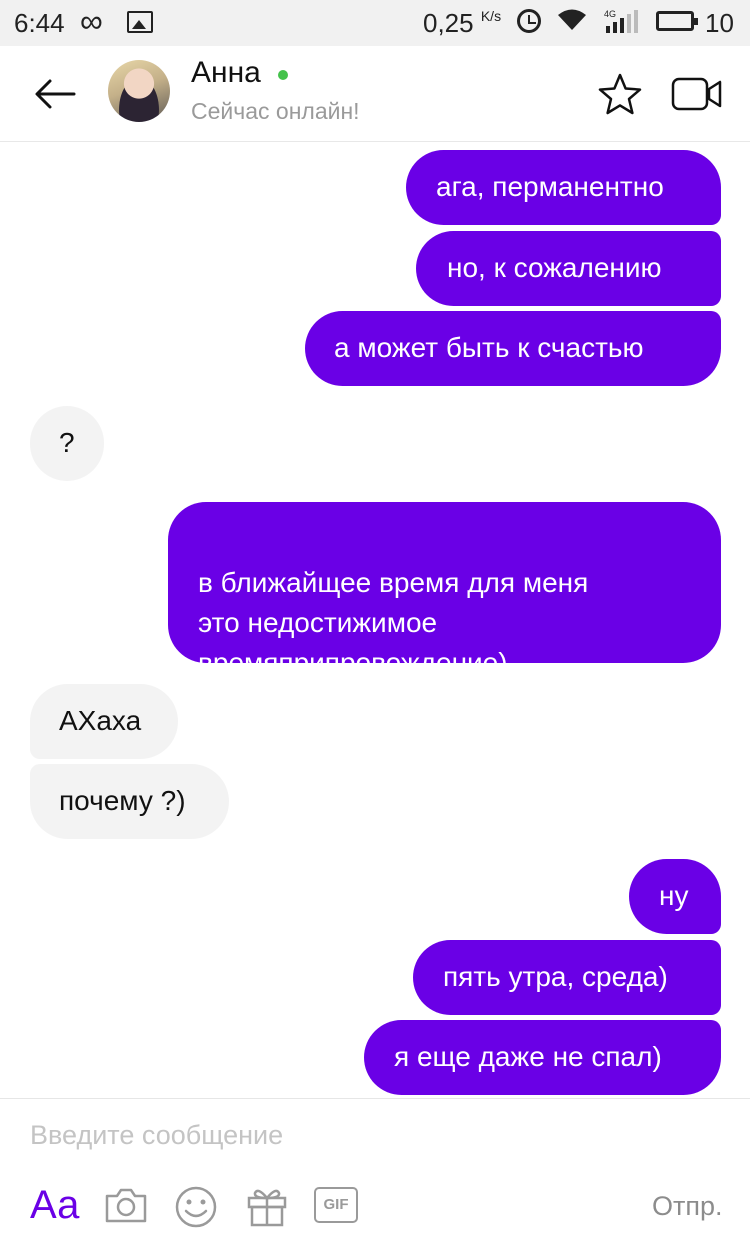  I want to click on chat-header: Анна Сейчас онлайн!, so click(375, 94).